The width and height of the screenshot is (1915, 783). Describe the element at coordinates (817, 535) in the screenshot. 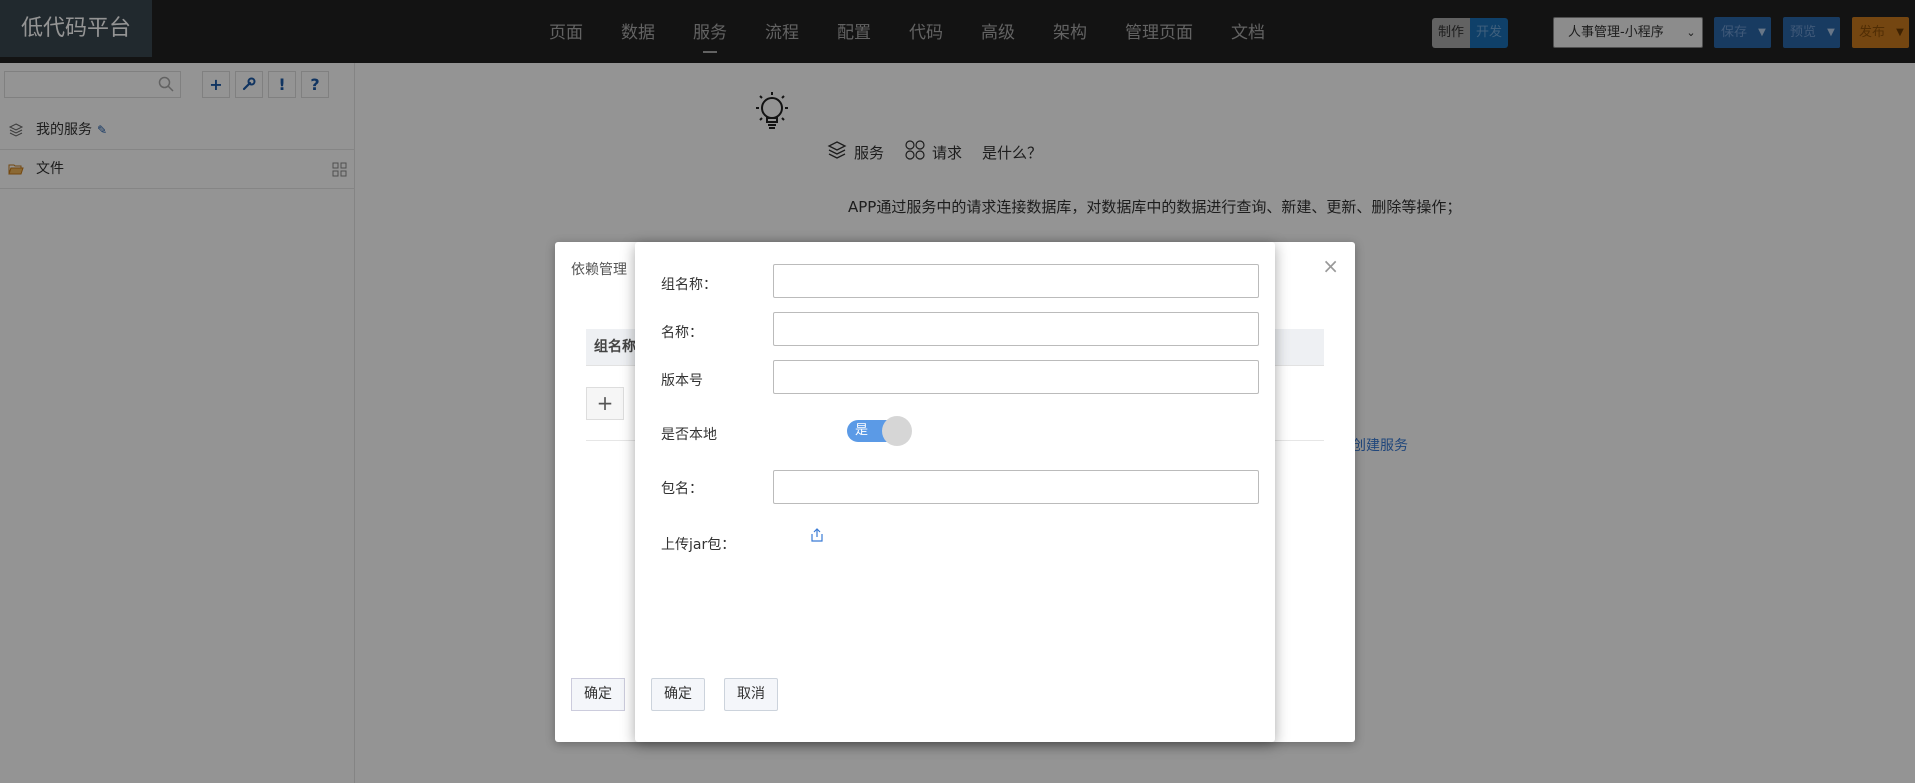

I see `upload-icon` at that location.